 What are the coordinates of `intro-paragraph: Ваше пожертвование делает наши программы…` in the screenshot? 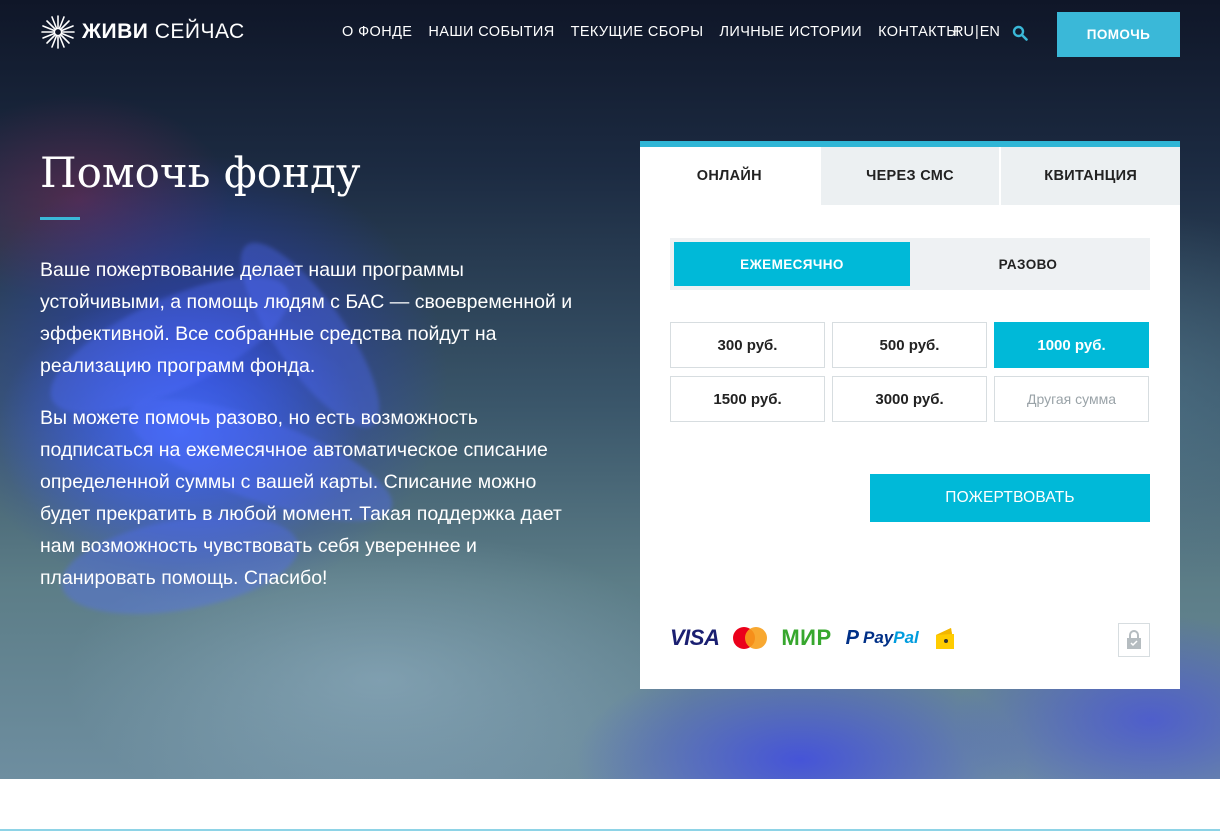 It's located at (306, 318).